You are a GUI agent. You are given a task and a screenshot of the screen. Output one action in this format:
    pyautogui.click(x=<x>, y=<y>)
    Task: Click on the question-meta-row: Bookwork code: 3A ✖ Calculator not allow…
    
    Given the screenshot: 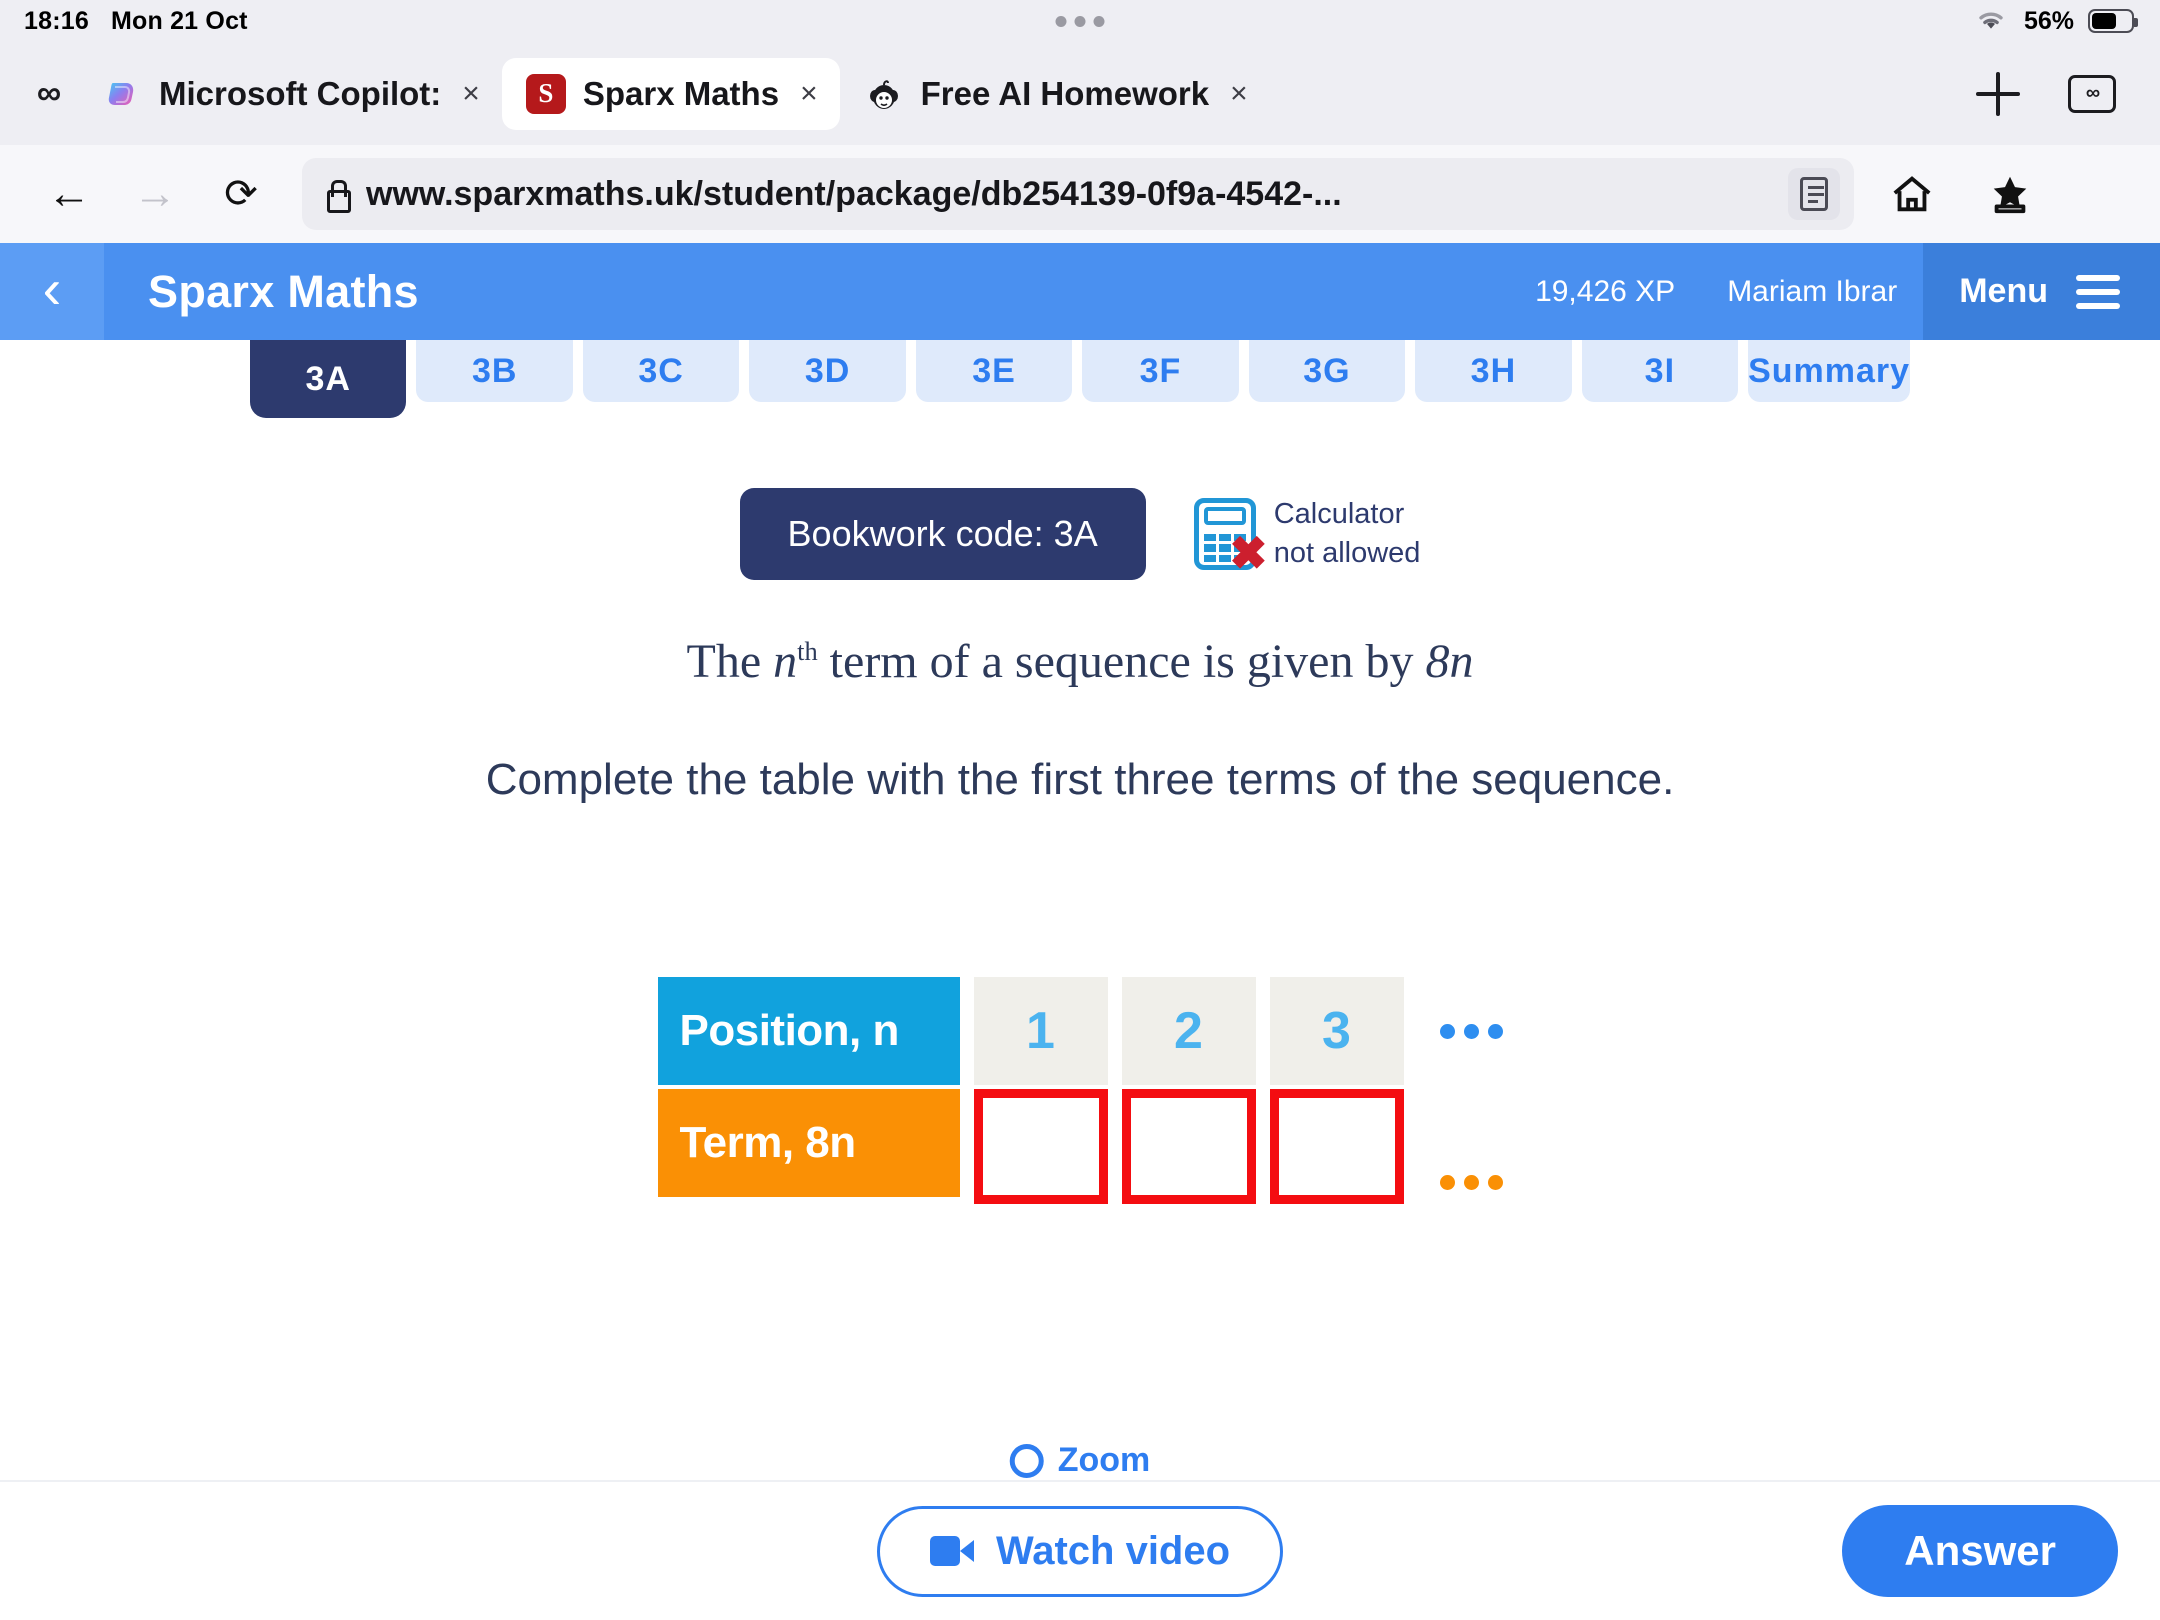 What is the action you would take?
    pyautogui.click(x=1080, y=534)
    